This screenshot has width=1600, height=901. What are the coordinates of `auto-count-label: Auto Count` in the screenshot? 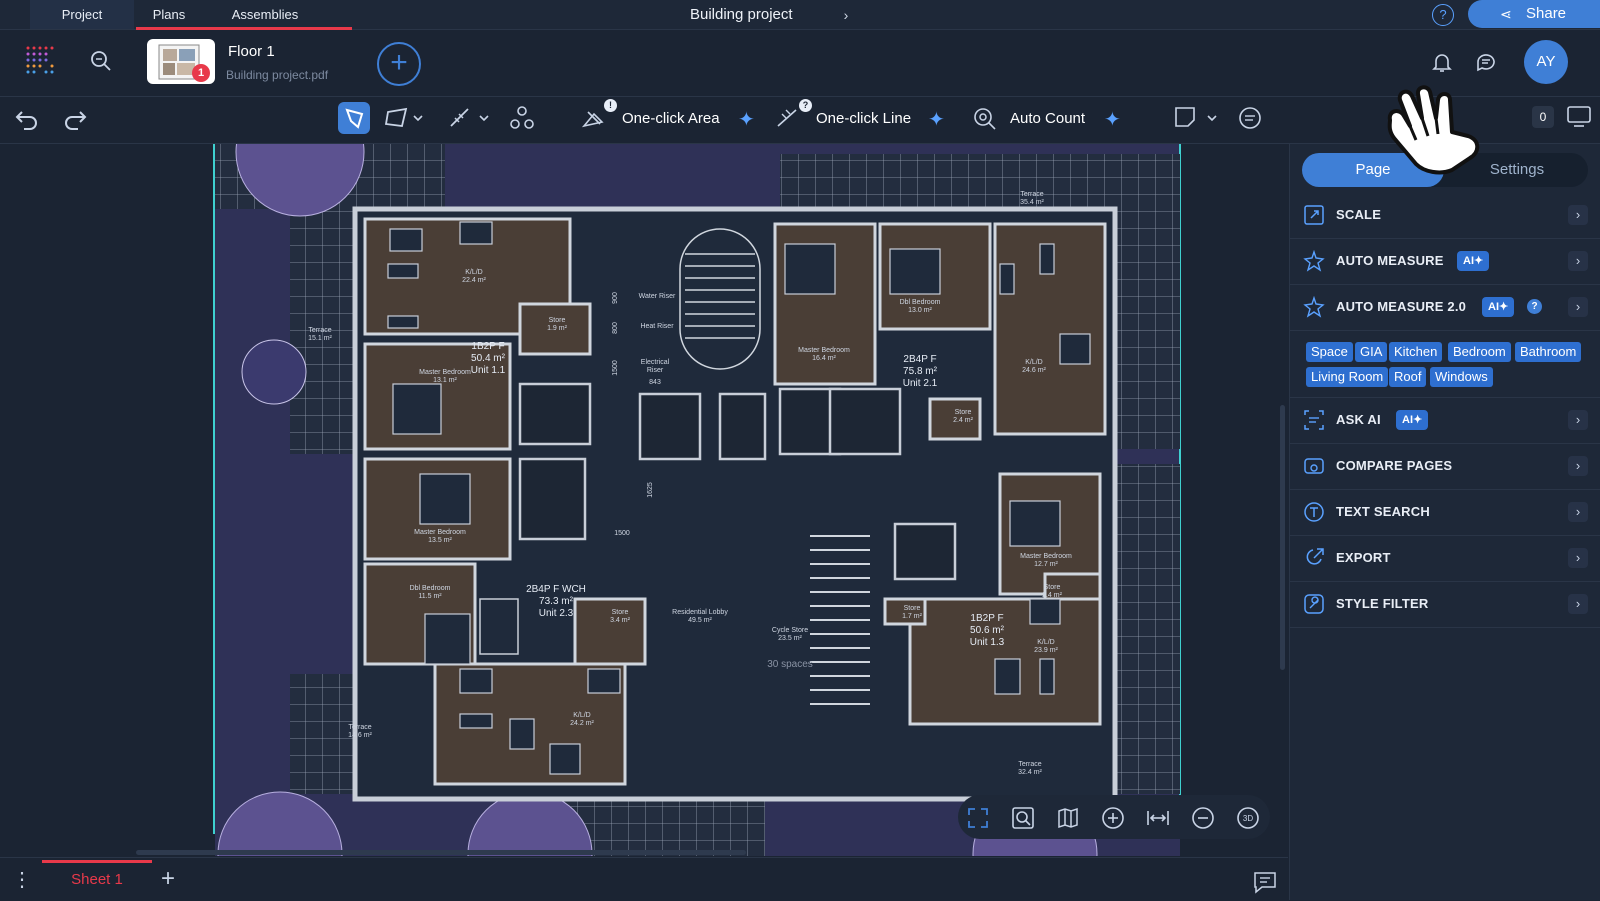 It's located at (1047, 118).